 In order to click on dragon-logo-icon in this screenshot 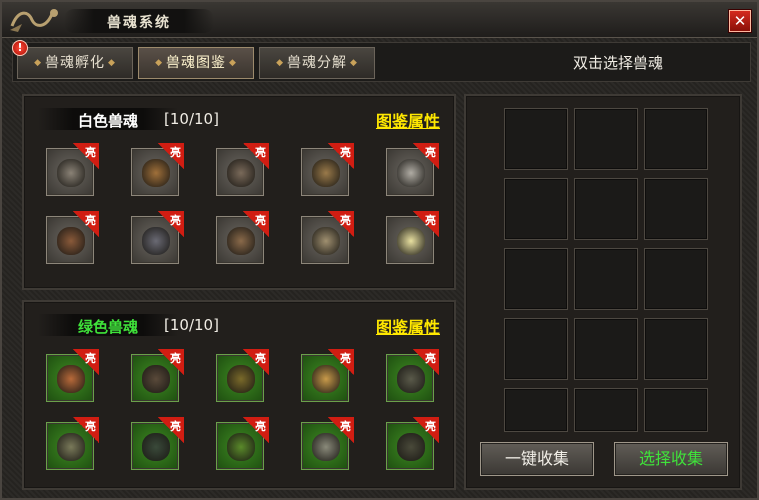, I will do `click(34, 20)`.